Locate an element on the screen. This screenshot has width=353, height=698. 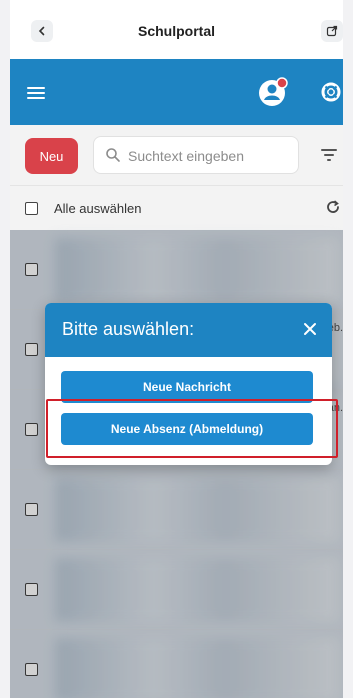
close-icon is located at coordinates (310, 329).